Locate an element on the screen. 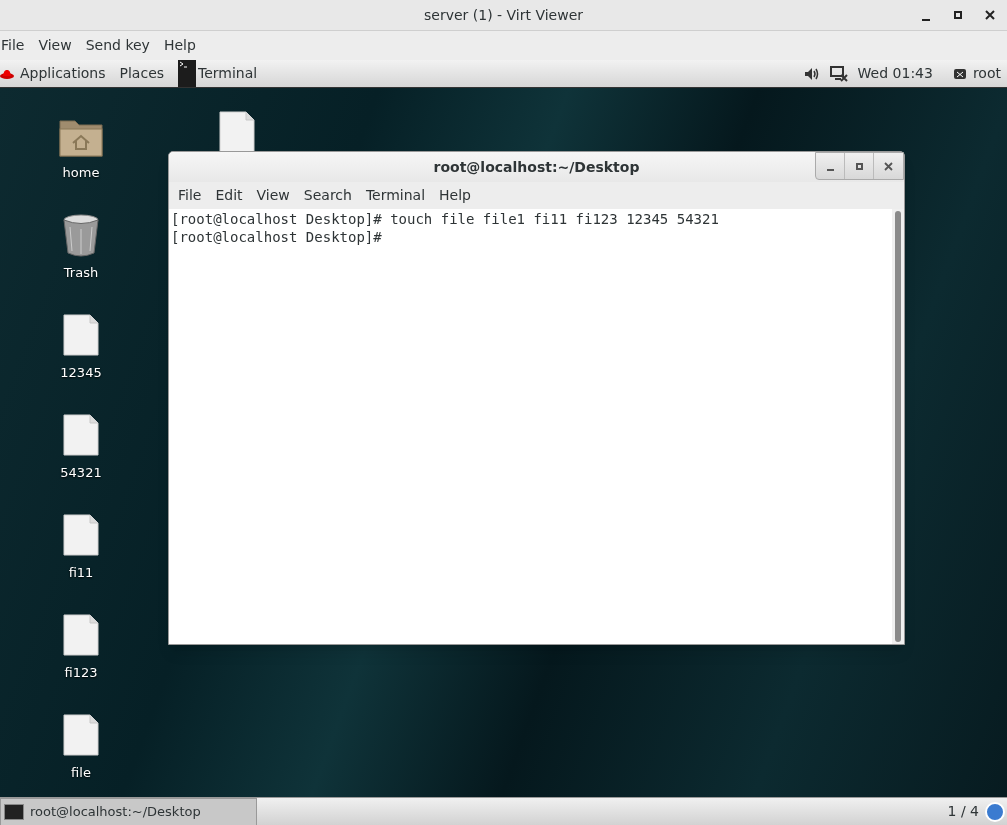 The height and width of the screenshot is (825, 1007). icon-label: 12345 is located at coordinates (81, 372).